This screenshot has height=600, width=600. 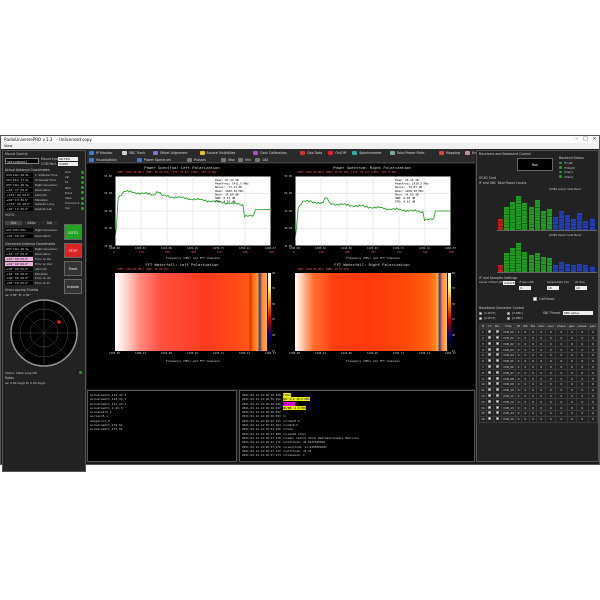 What do you see at coordinates (520, 318) in the screenshot?
I see `sbc-check: [4-SBC]` at bounding box center [520, 318].